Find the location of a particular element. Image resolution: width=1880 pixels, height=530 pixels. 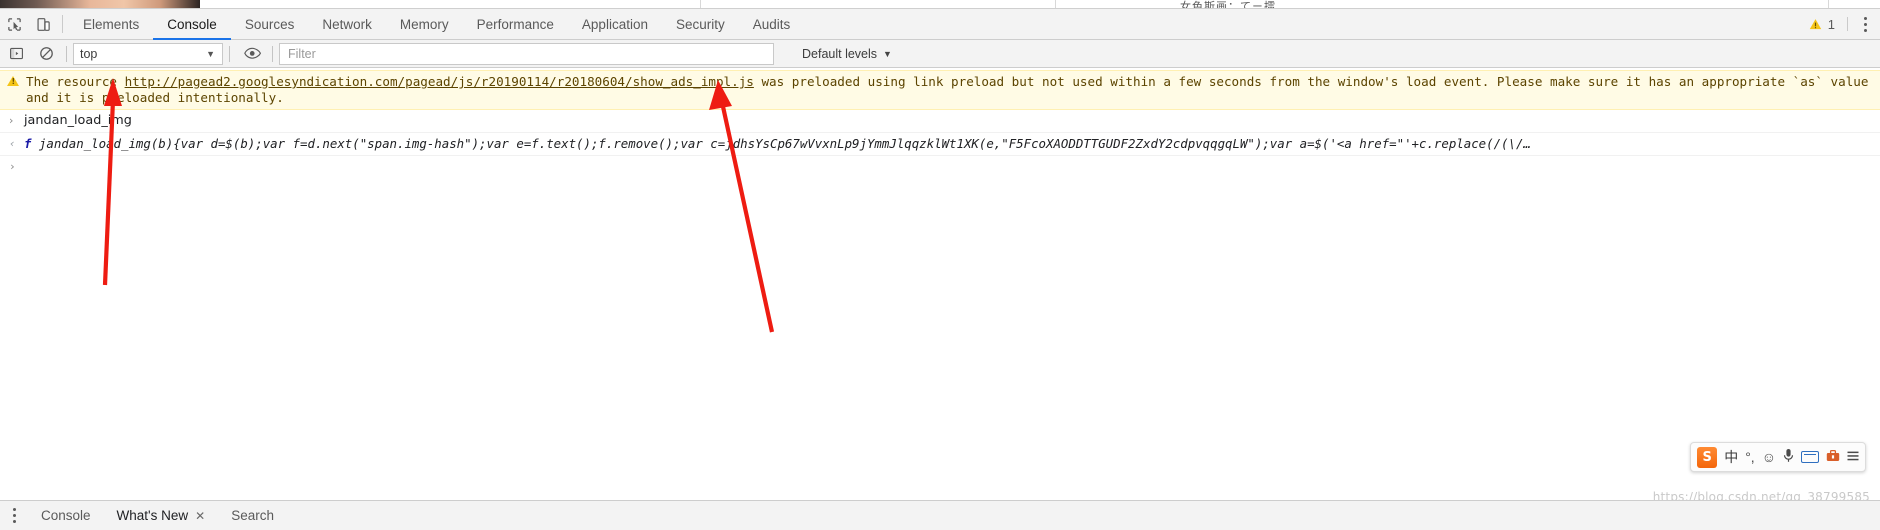

tab-label: Elements is located at coordinates (111, 24).